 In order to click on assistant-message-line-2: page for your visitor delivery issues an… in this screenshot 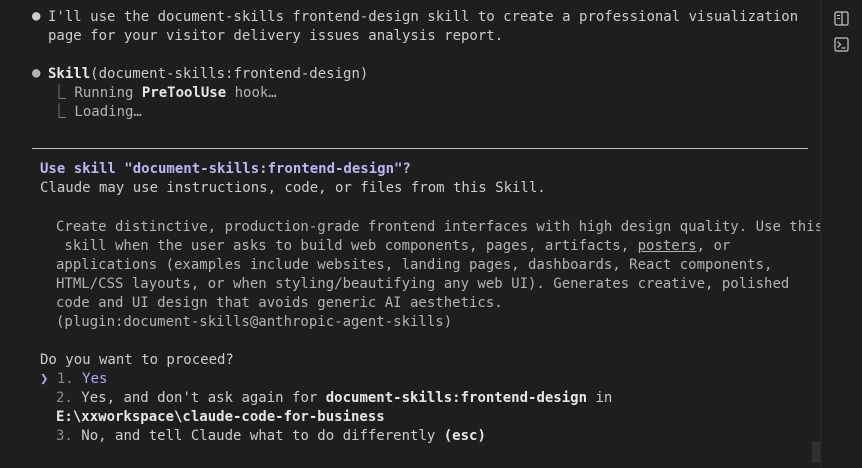, I will do `click(276, 36)`.